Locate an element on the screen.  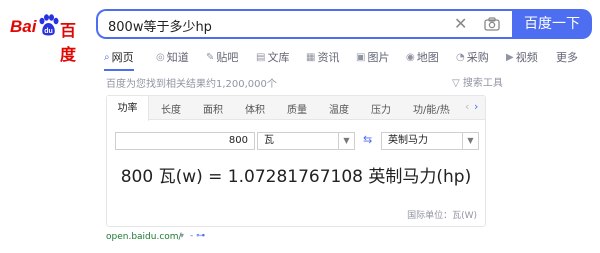
tab-label: 网页 is located at coordinates (122, 57).